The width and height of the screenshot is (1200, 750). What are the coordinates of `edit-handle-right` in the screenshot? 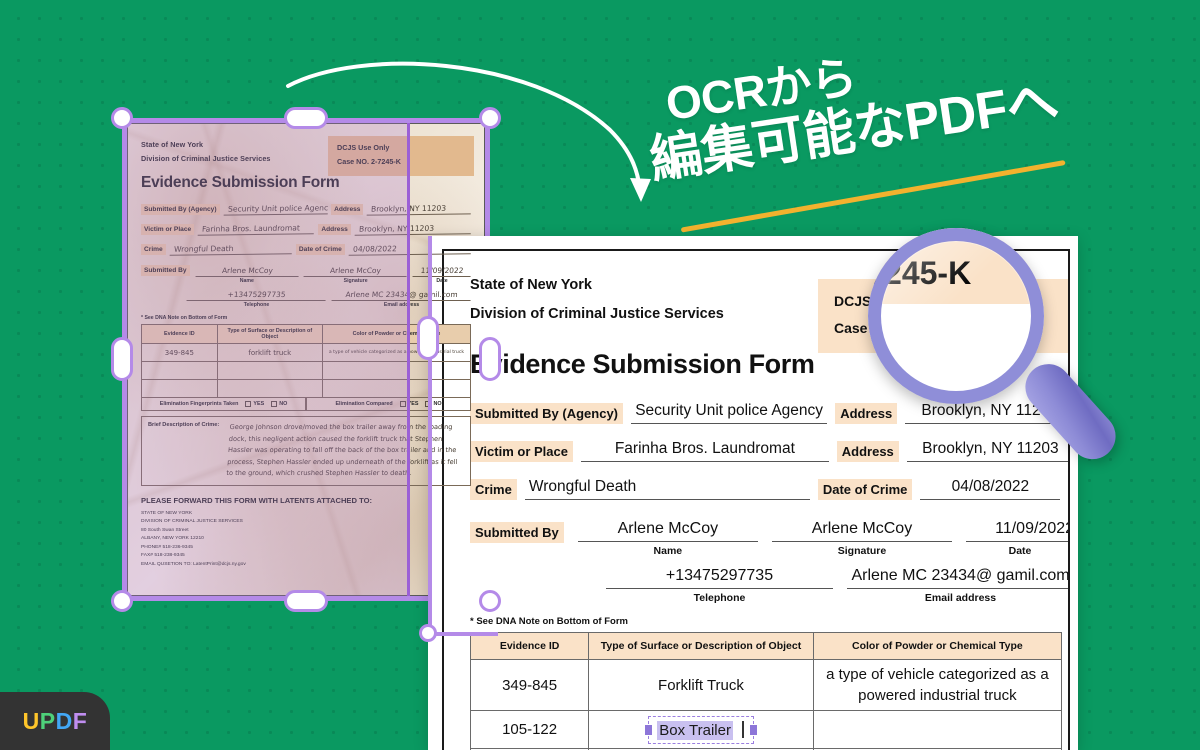 It's located at (753, 729).